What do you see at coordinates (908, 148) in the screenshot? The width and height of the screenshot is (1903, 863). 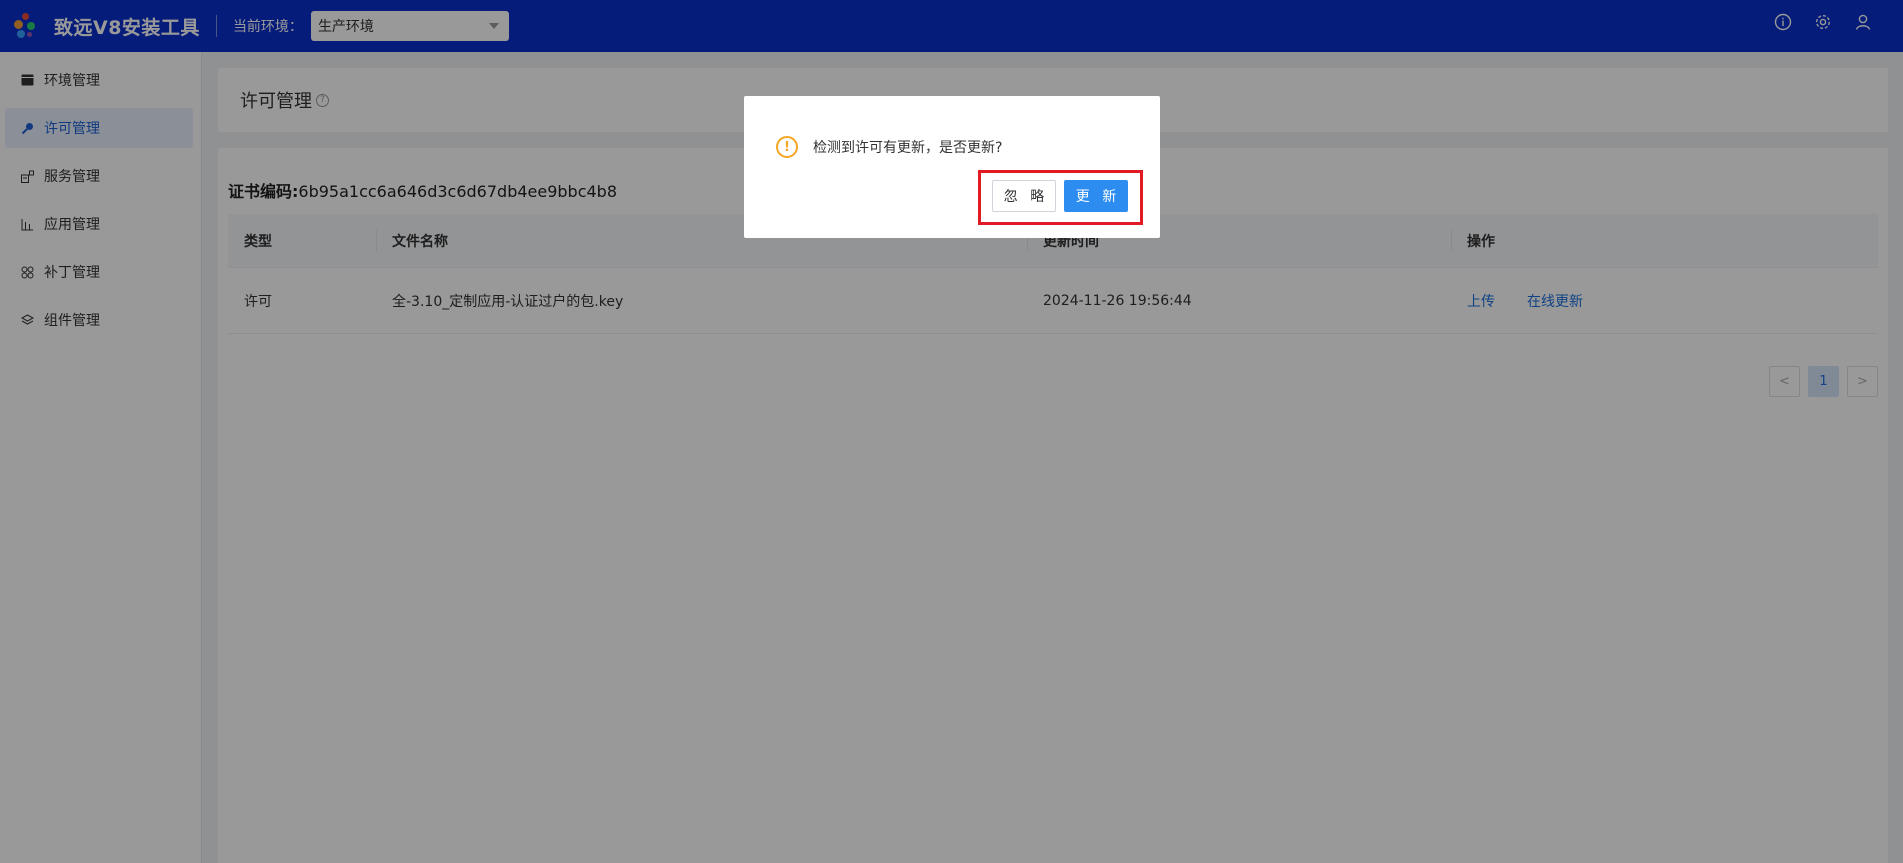 I see `dialog-message-text: 检测到许可有更新，是否更新?` at bounding box center [908, 148].